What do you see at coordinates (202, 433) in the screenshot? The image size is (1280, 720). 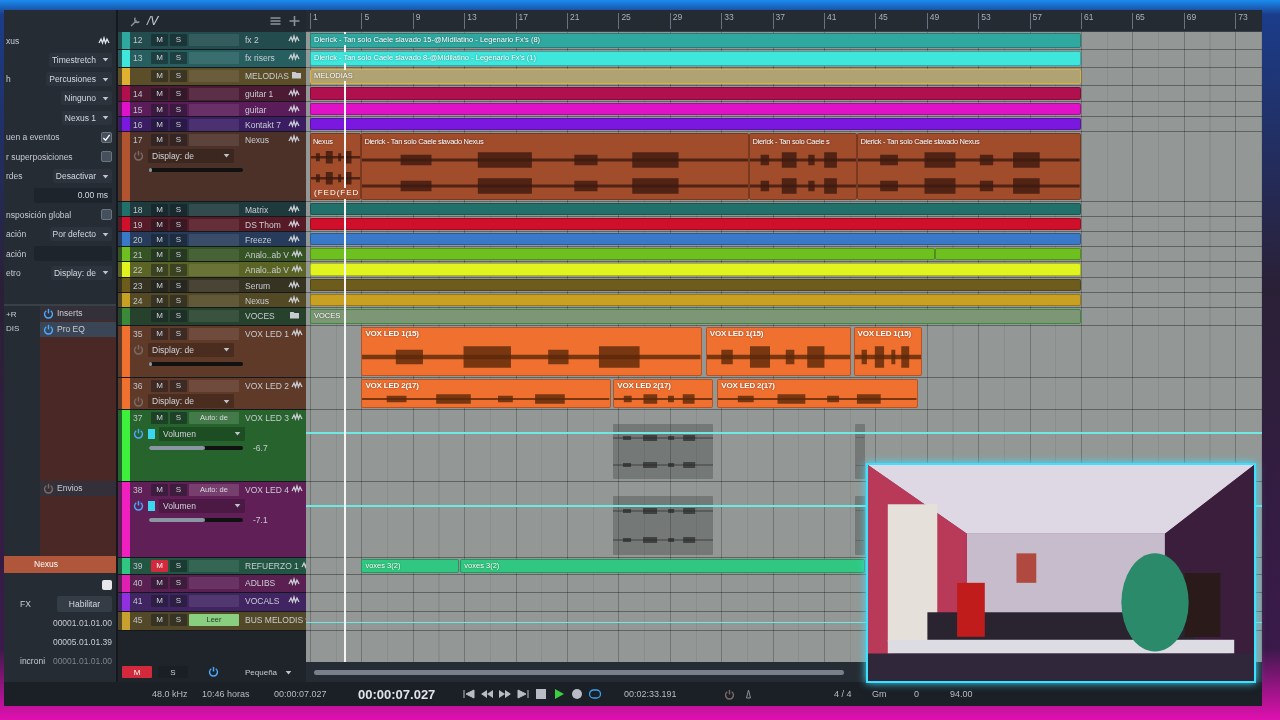 I see `parameter-dropdown: Volumen` at bounding box center [202, 433].